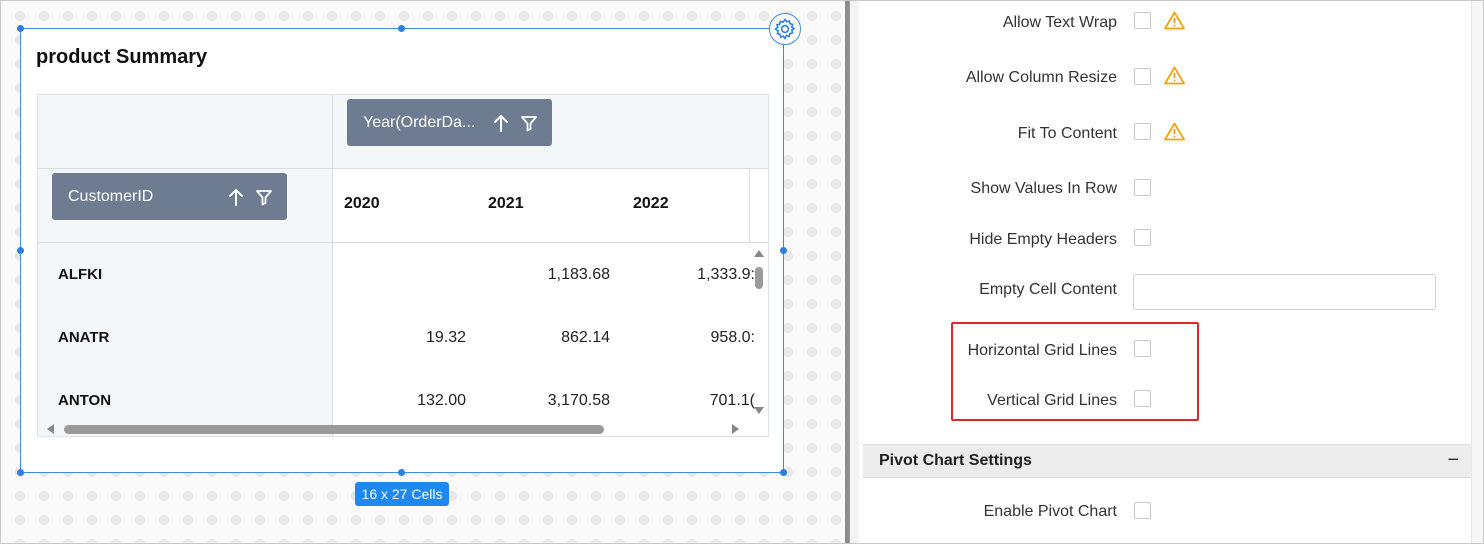  What do you see at coordinates (411, 338) in the screenshot?
I see `value-cell: 19.32` at bounding box center [411, 338].